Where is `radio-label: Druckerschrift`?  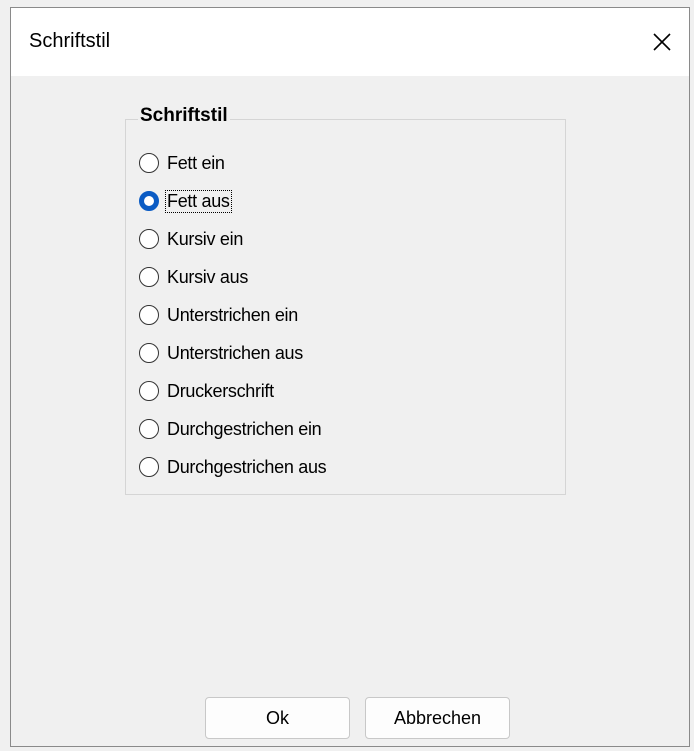 radio-label: Druckerschrift is located at coordinates (220, 390).